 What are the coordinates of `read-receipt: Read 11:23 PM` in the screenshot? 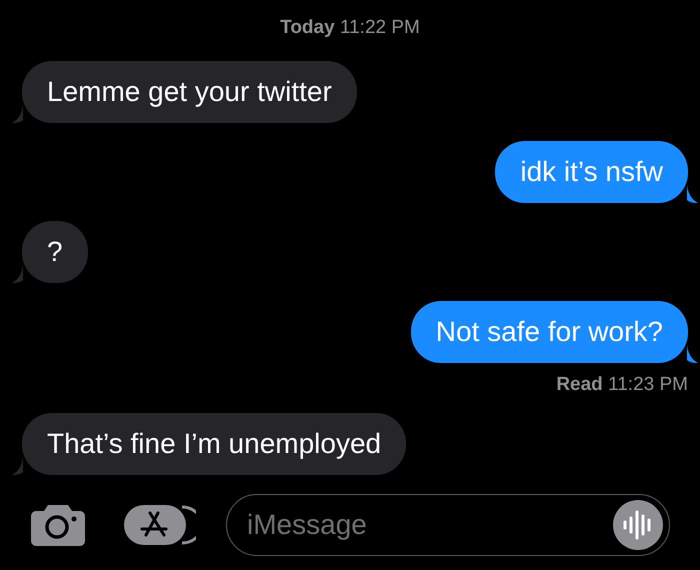 It's located at (622, 384).